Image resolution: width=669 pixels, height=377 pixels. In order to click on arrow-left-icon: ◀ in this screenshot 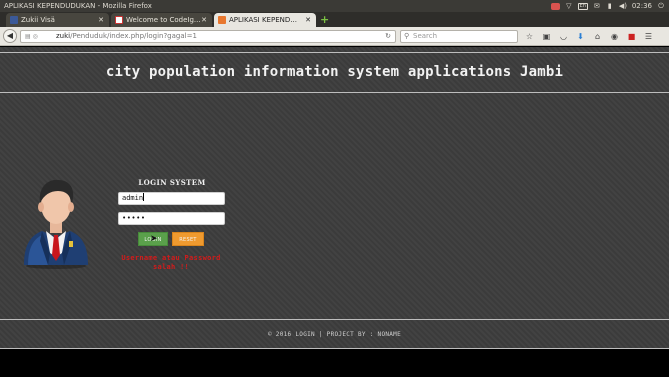, I will do `click(10, 35)`.